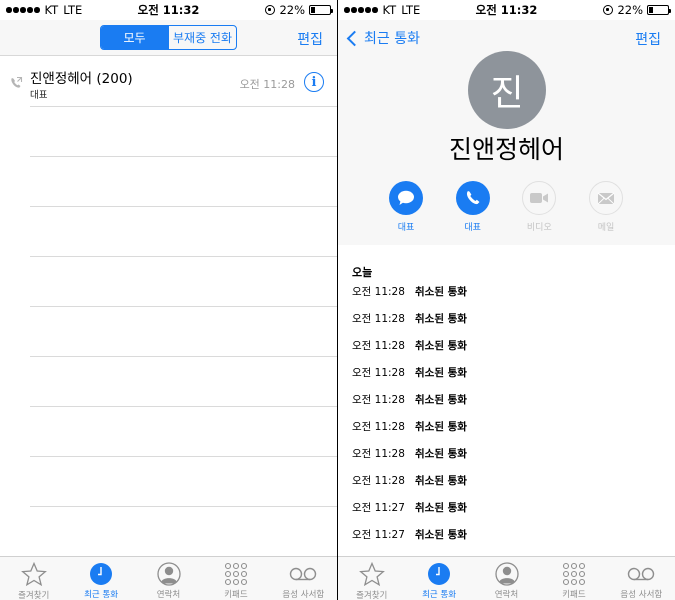 Image resolution: width=675 pixels, height=600 pixels. Describe the element at coordinates (506, 149) in the screenshot. I see `contact-name: 진앤정헤어` at that location.